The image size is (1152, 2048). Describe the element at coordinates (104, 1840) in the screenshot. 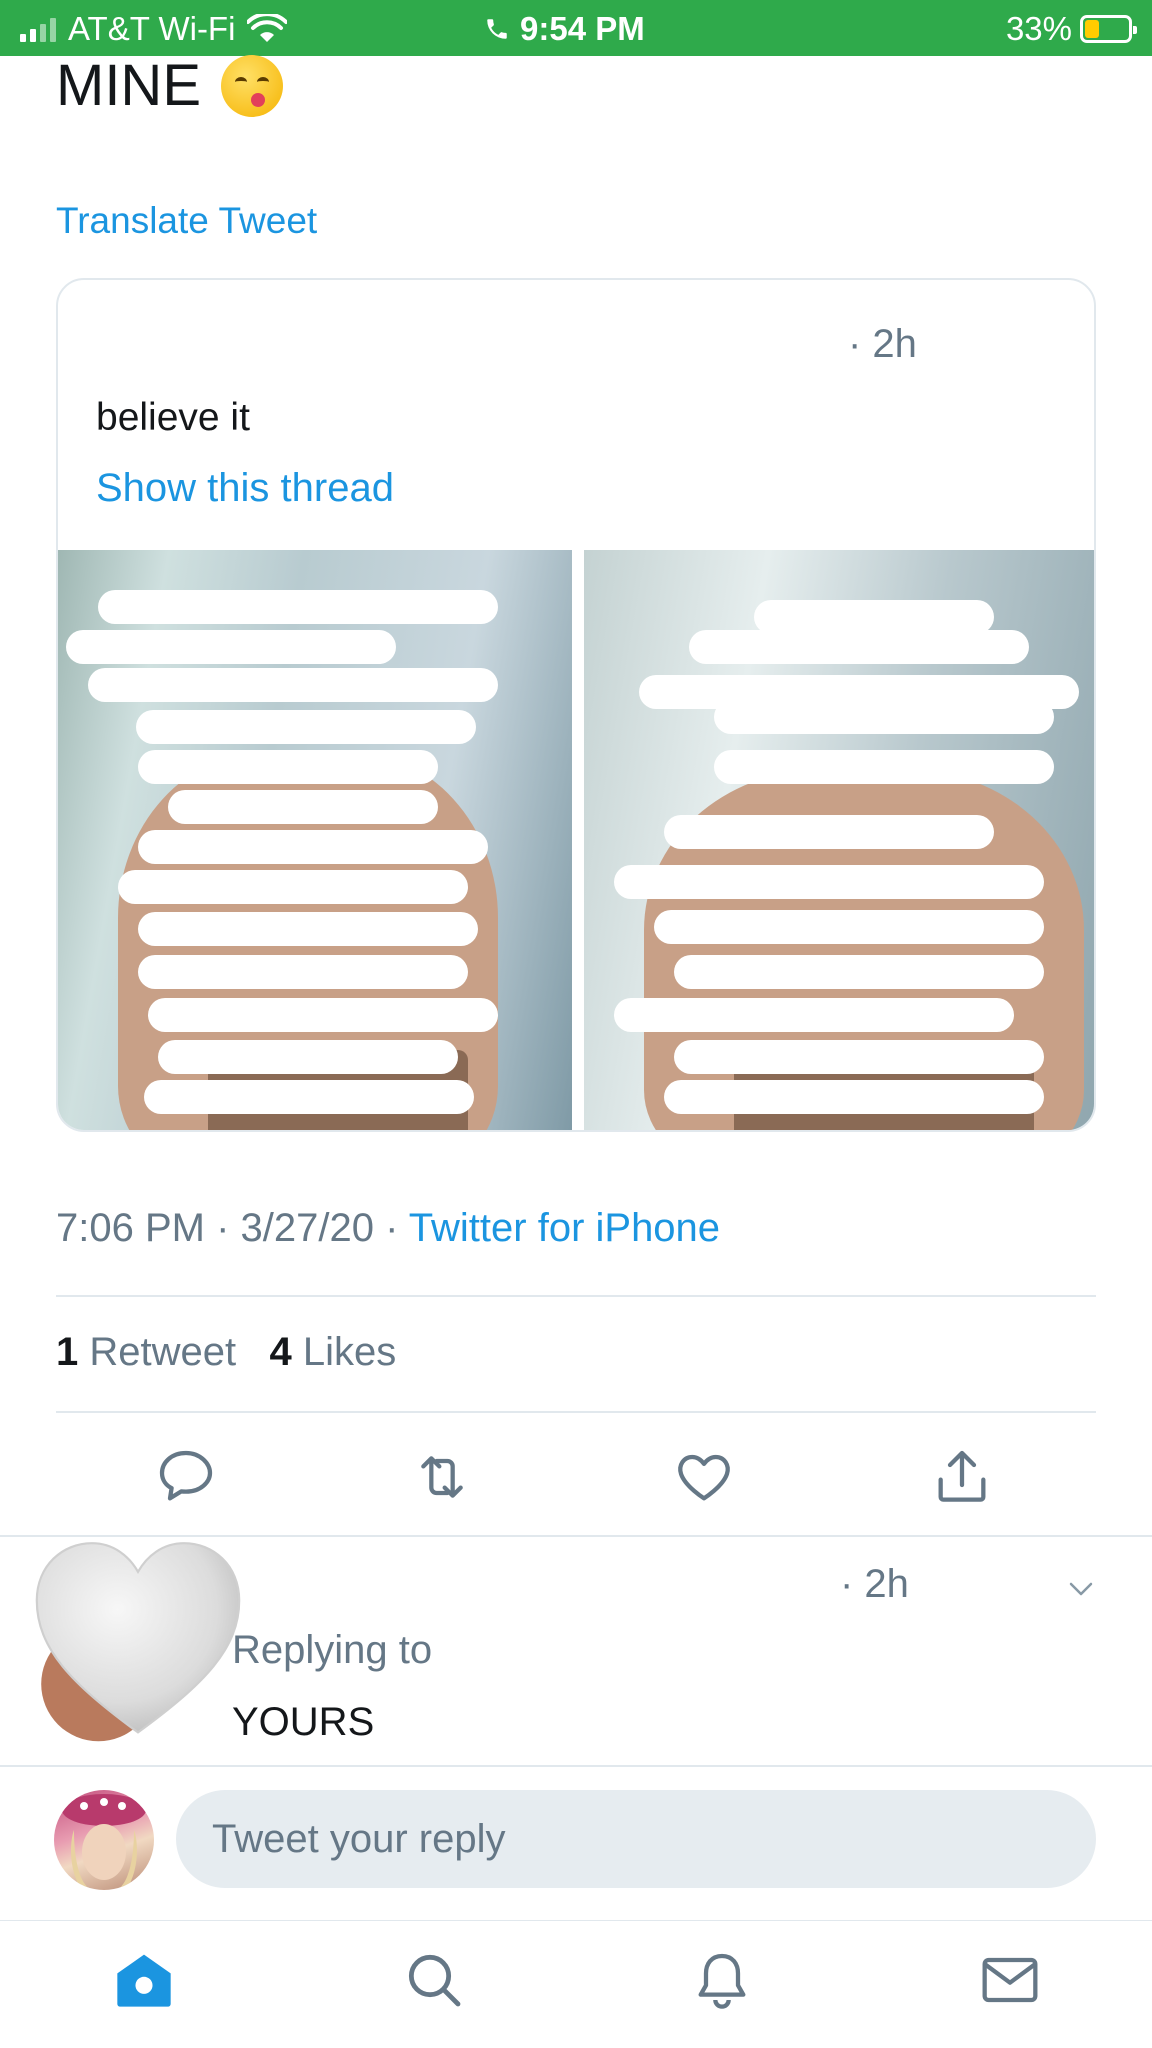

I see `user-avatar` at that location.